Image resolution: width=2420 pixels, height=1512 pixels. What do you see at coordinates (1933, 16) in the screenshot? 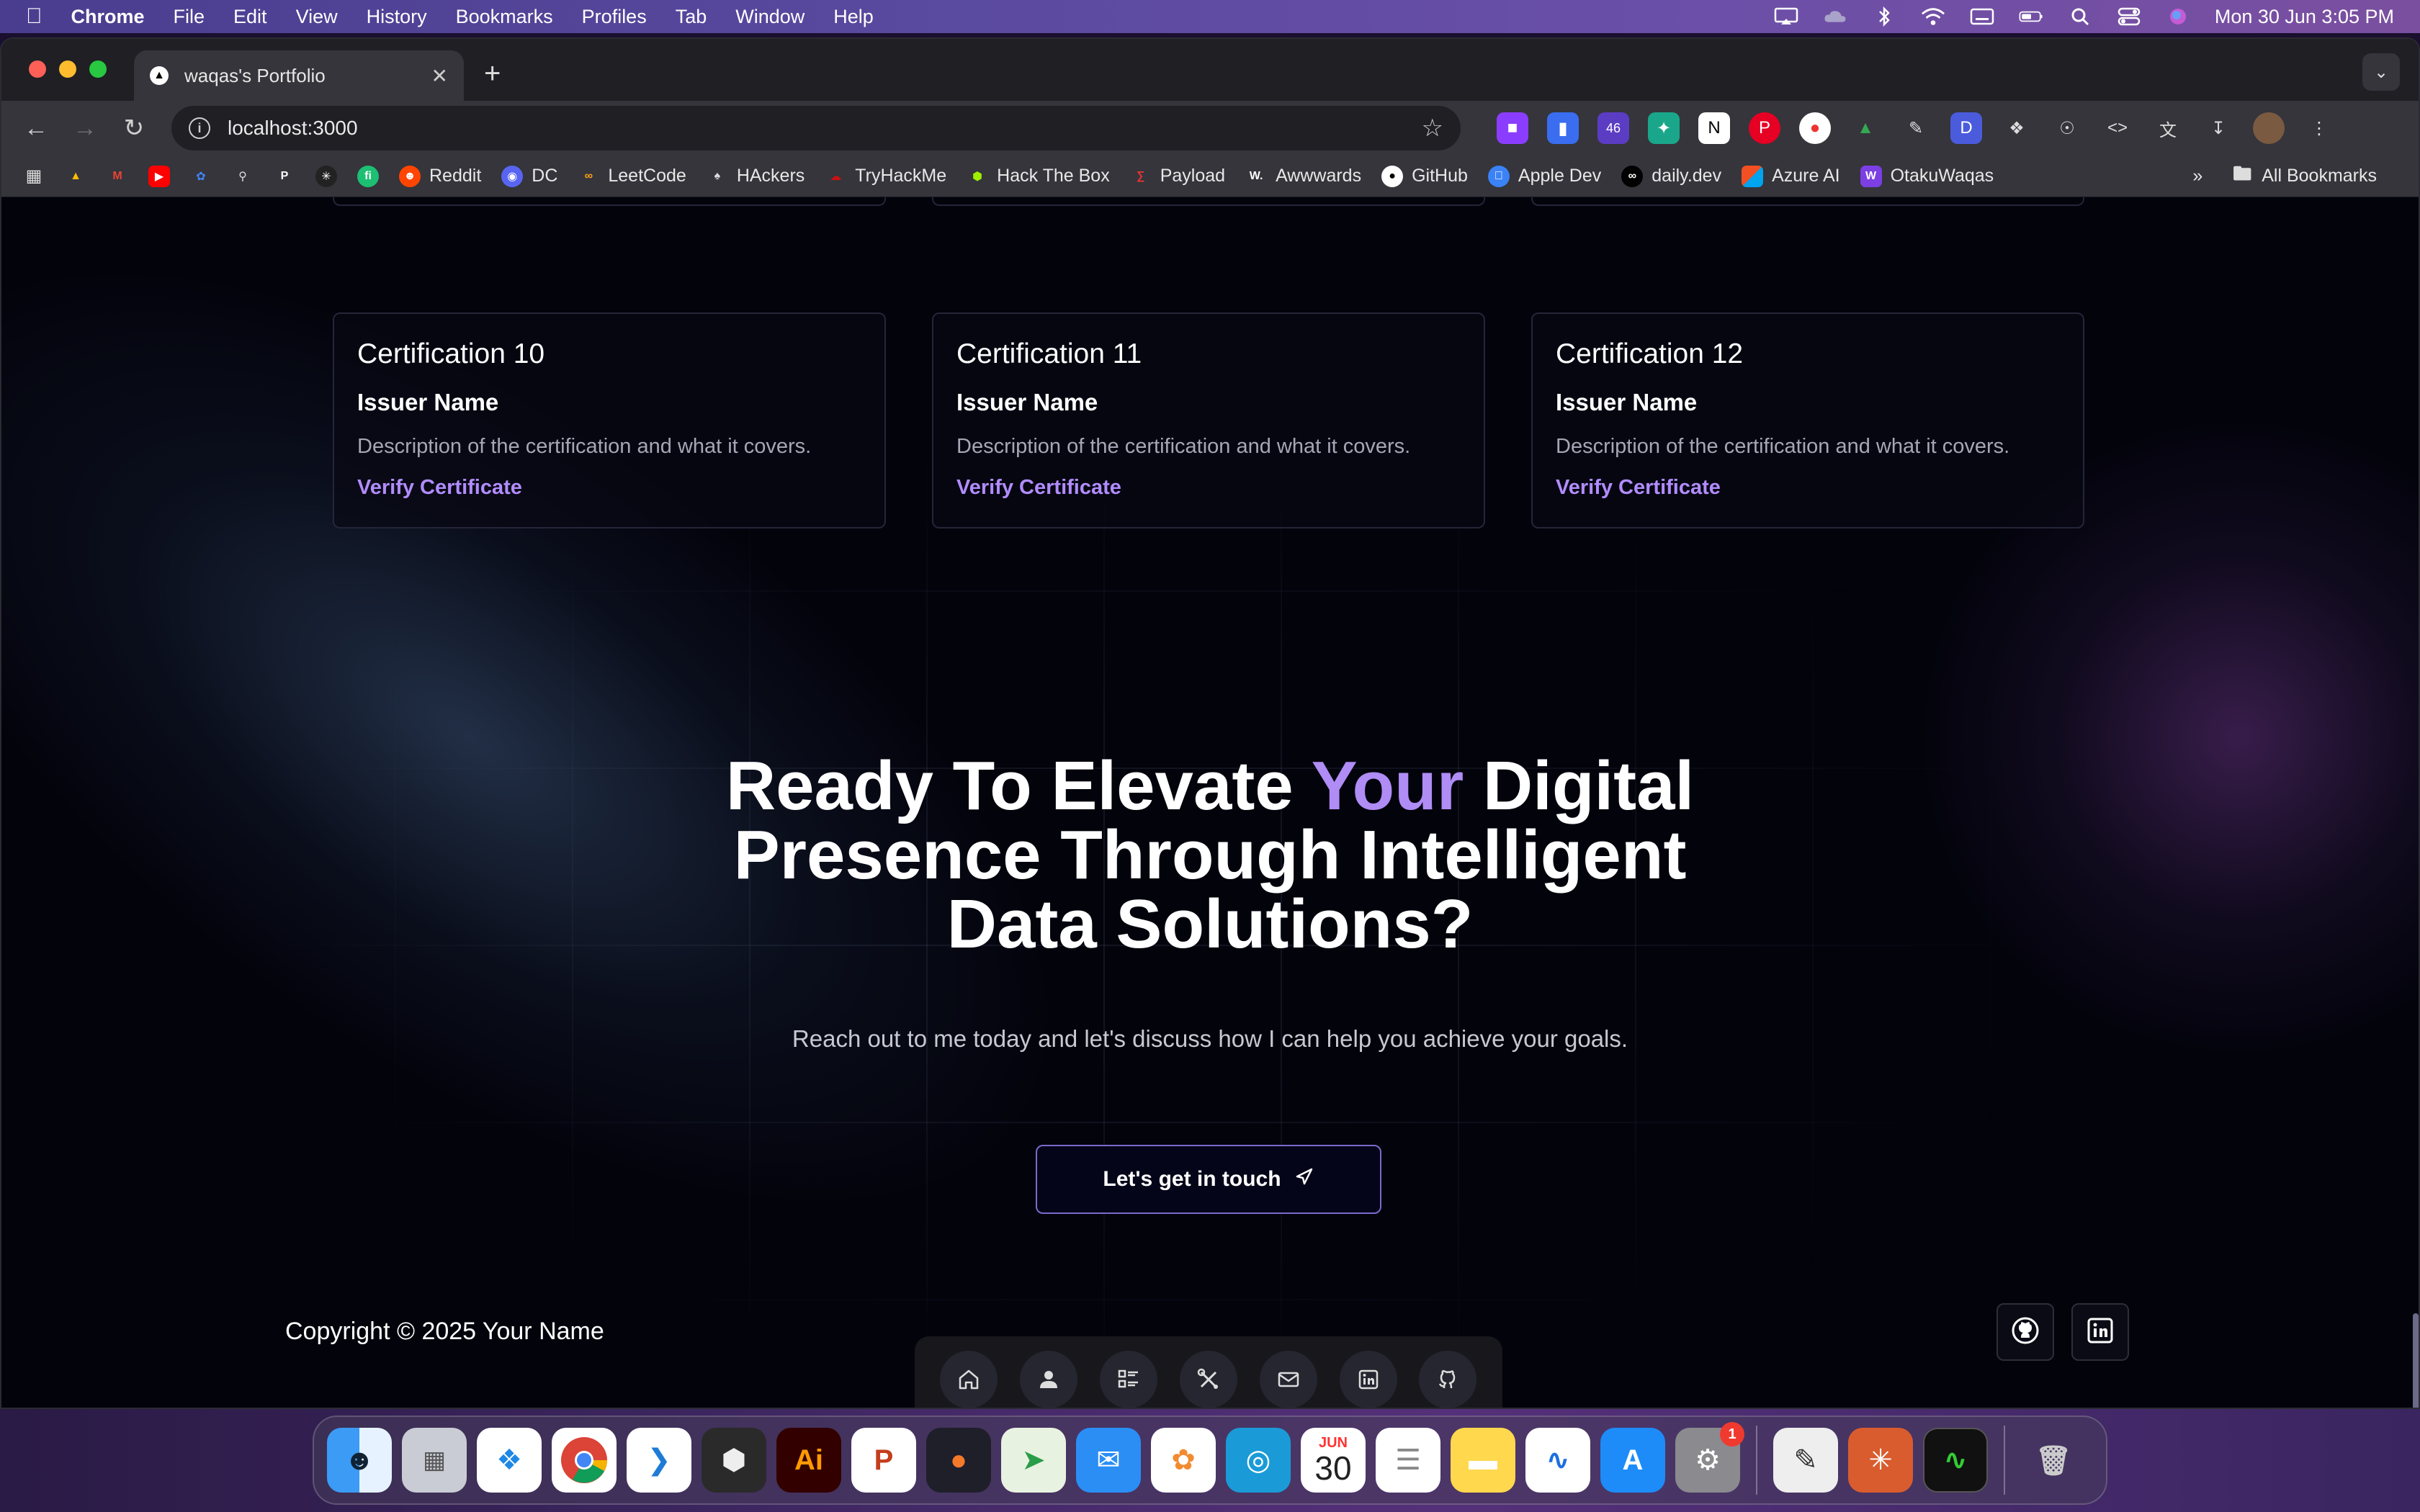
I see `wifi-icon` at bounding box center [1933, 16].